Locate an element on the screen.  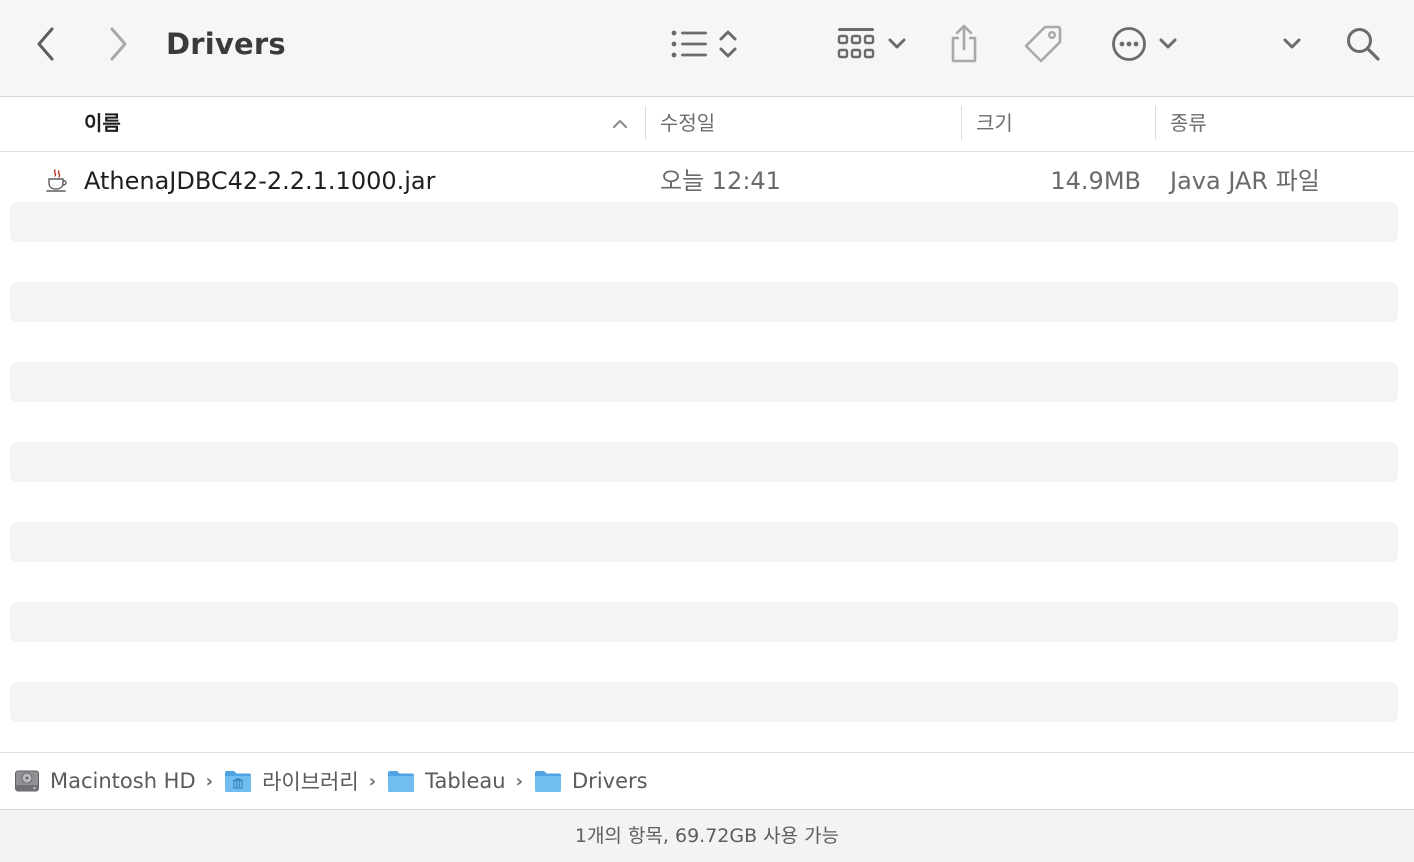
column-kind-label: 종류 is located at coordinates (1188, 123).